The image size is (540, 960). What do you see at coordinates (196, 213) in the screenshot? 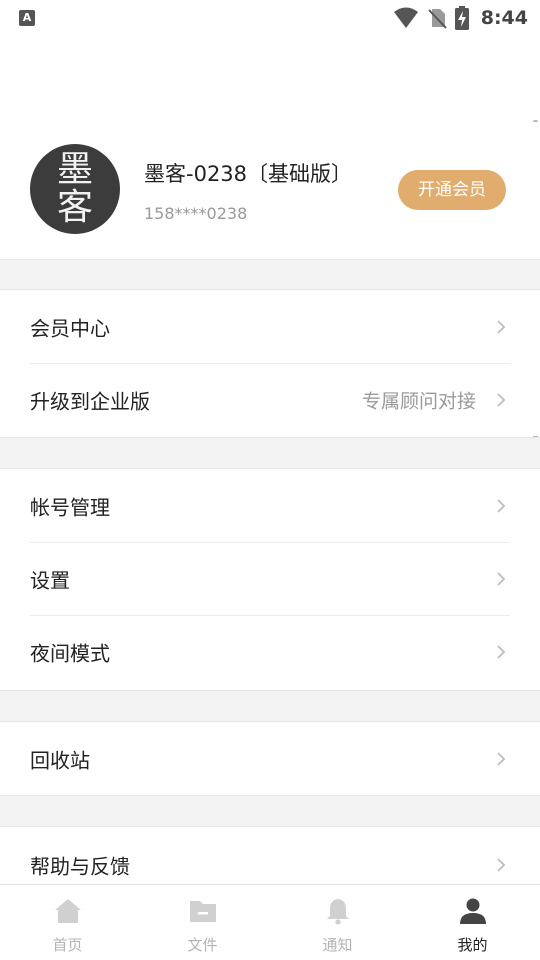
I see `profile-phone: 158****0238` at bounding box center [196, 213].